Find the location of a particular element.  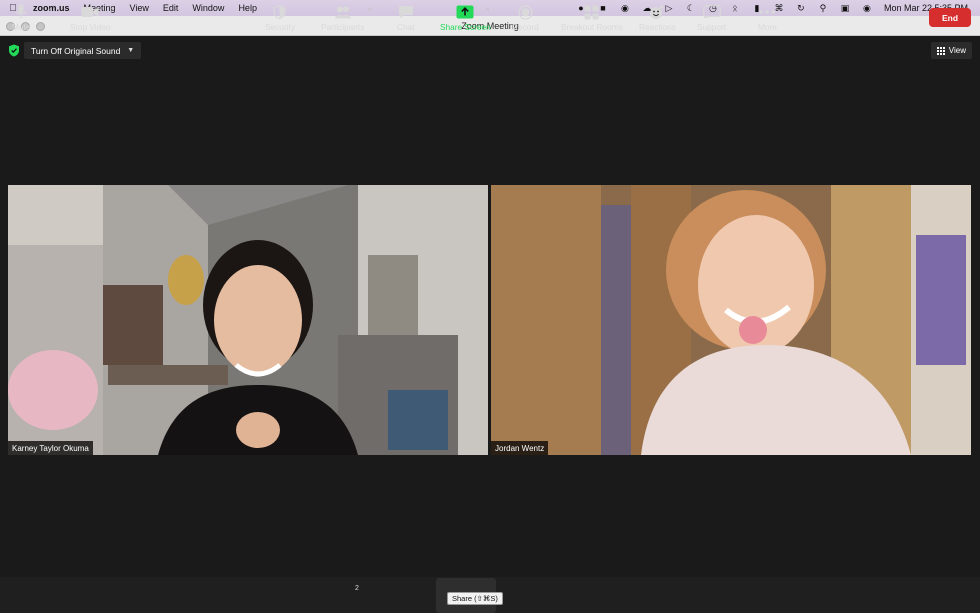

reactions-button: Reactions is located at coordinates (657, 17).